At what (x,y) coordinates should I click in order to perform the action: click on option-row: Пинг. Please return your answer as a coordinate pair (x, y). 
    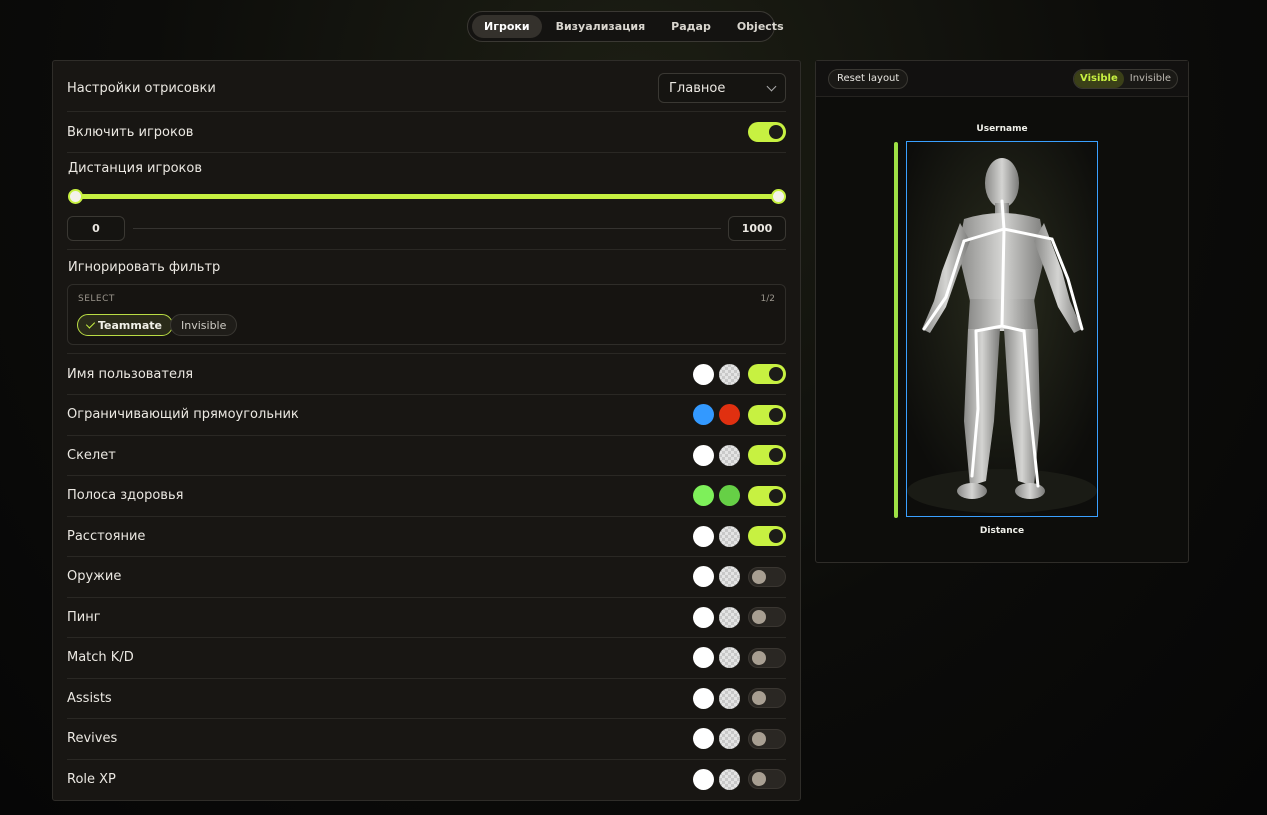
    Looking at the image, I should click on (426, 617).